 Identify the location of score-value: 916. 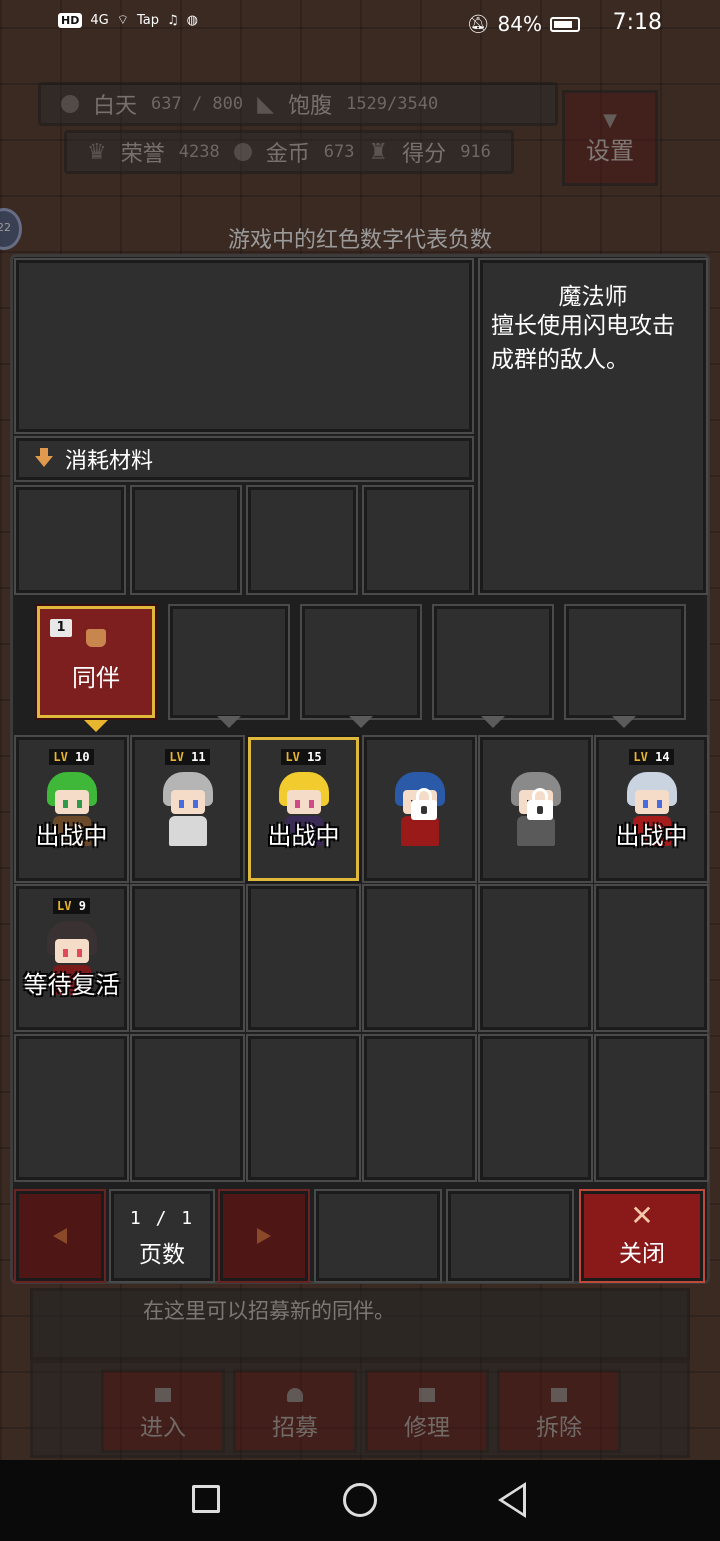
(475, 152).